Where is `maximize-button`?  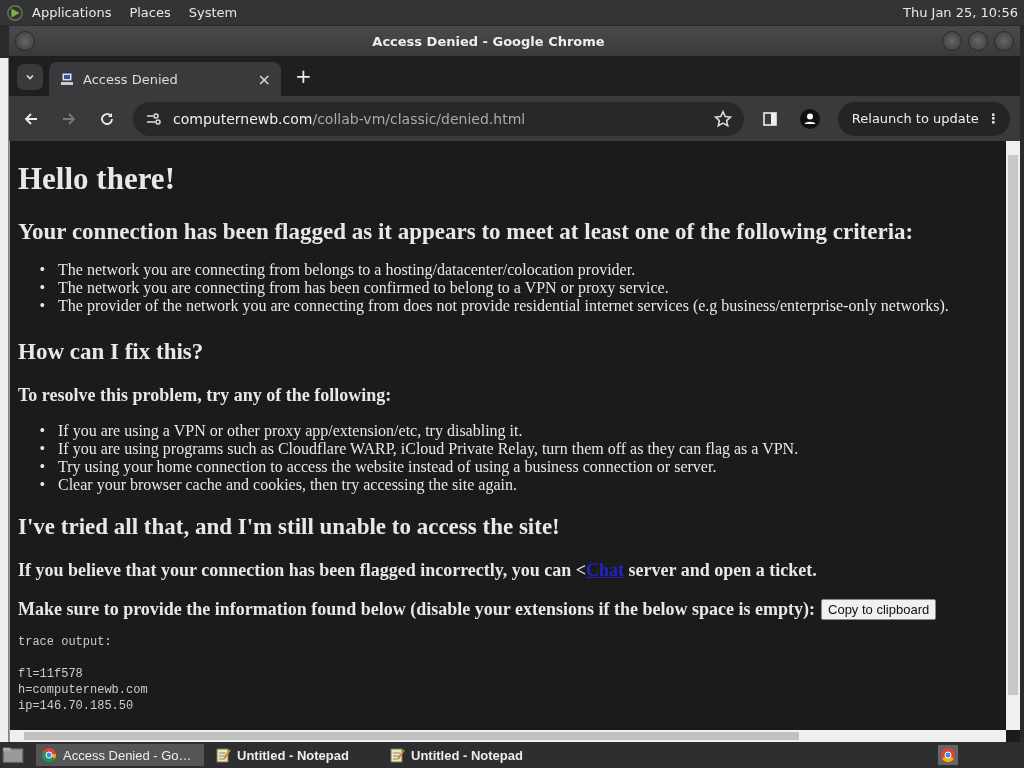
maximize-button is located at coordinates (978, 41).